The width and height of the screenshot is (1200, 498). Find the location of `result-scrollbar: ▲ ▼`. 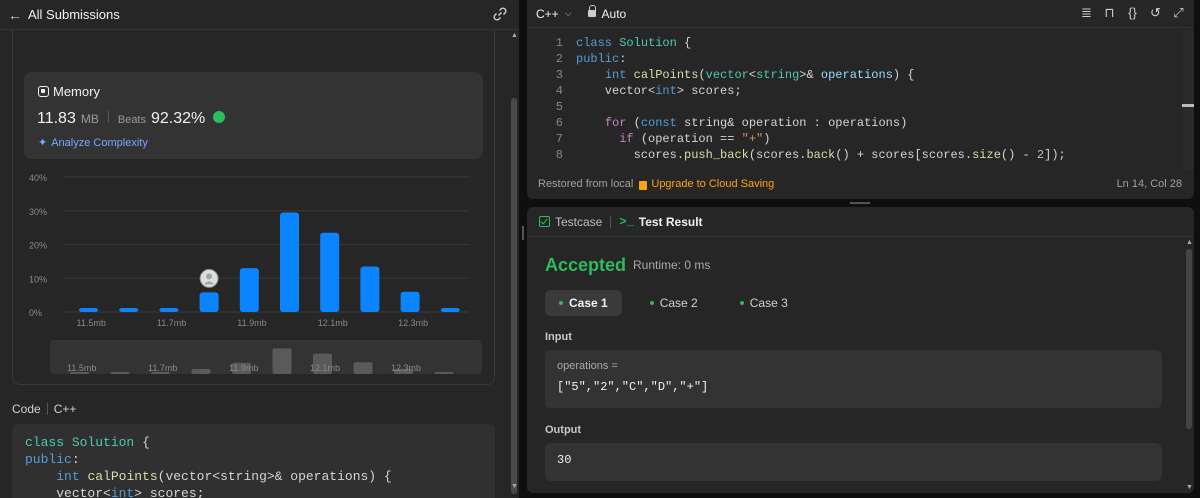

result-scrollbar: ▲ ▼ is located at coordinates (1189, 365).